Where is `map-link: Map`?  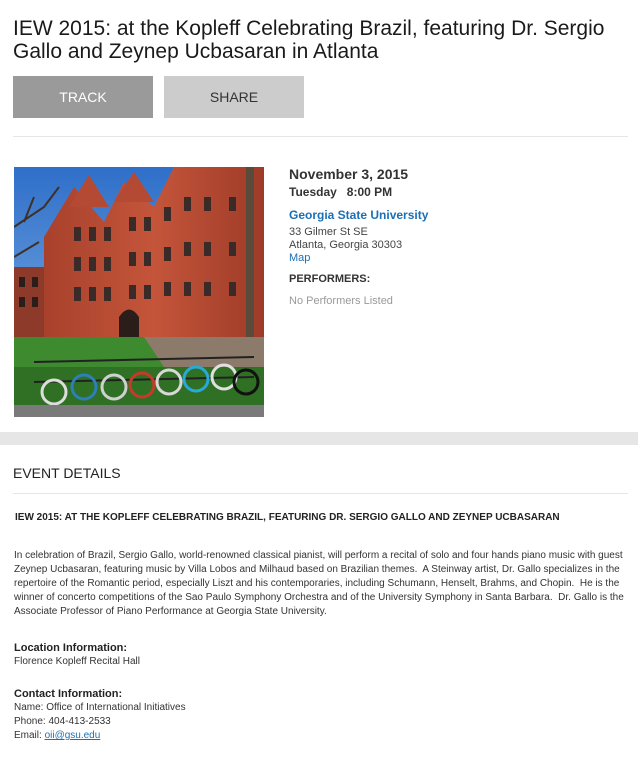 map-link: Map is located at coordinates (454, 258).